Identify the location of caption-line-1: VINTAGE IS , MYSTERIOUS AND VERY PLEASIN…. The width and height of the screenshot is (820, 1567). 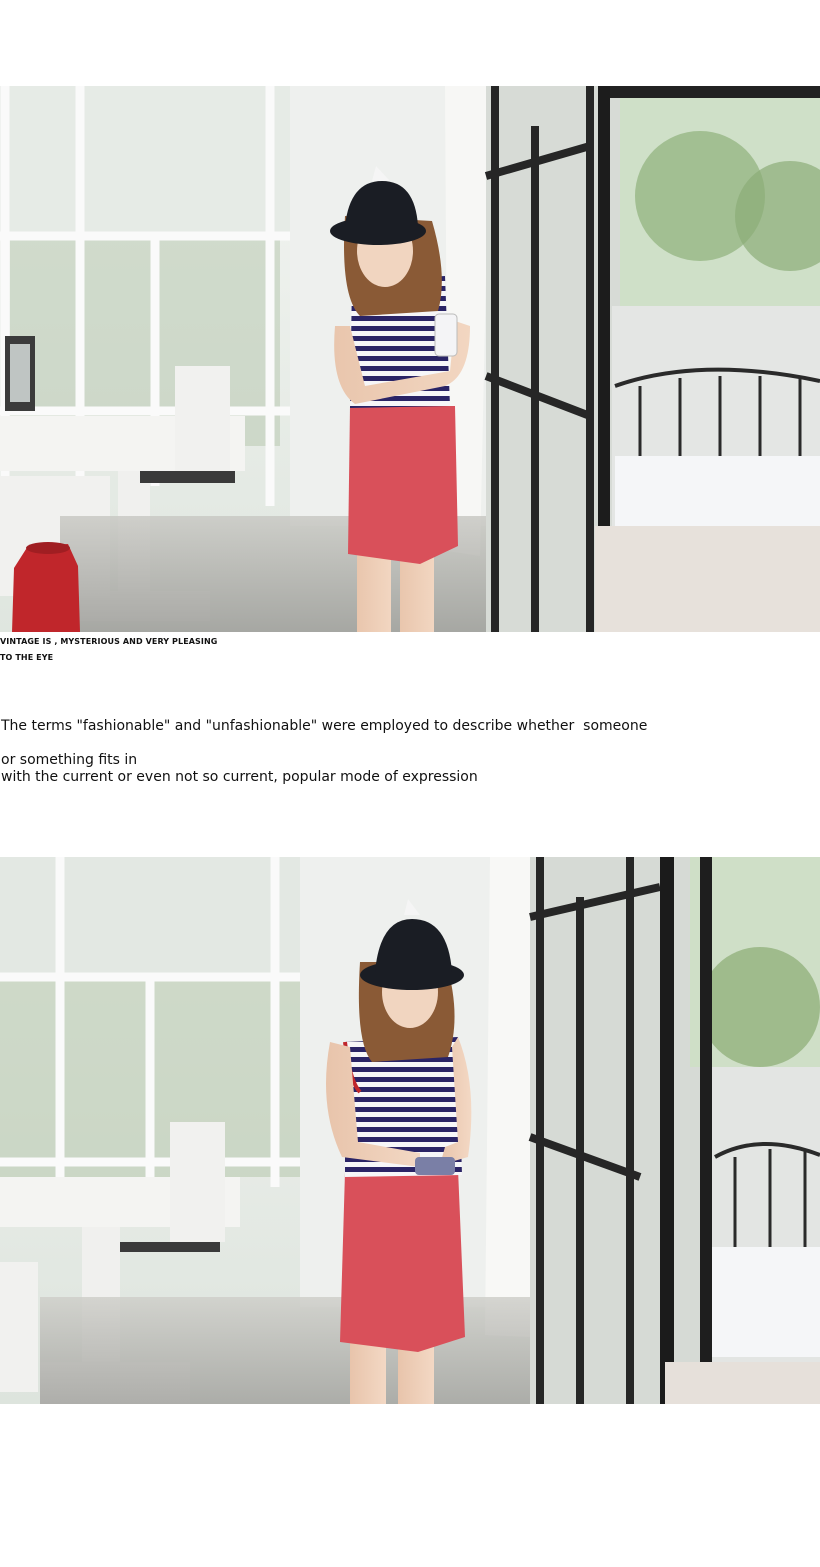
(109, 641).